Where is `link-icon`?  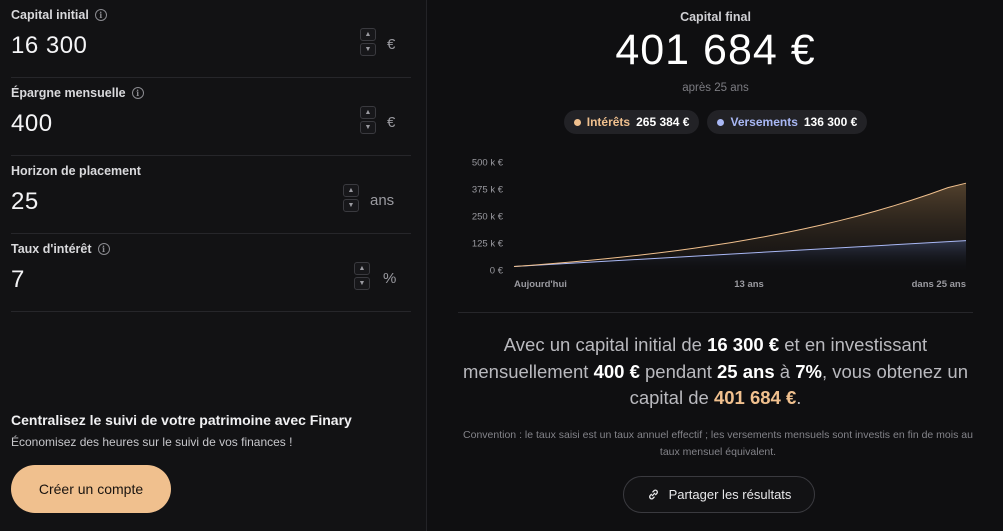 link-icon is located at coordinates (653, 494).